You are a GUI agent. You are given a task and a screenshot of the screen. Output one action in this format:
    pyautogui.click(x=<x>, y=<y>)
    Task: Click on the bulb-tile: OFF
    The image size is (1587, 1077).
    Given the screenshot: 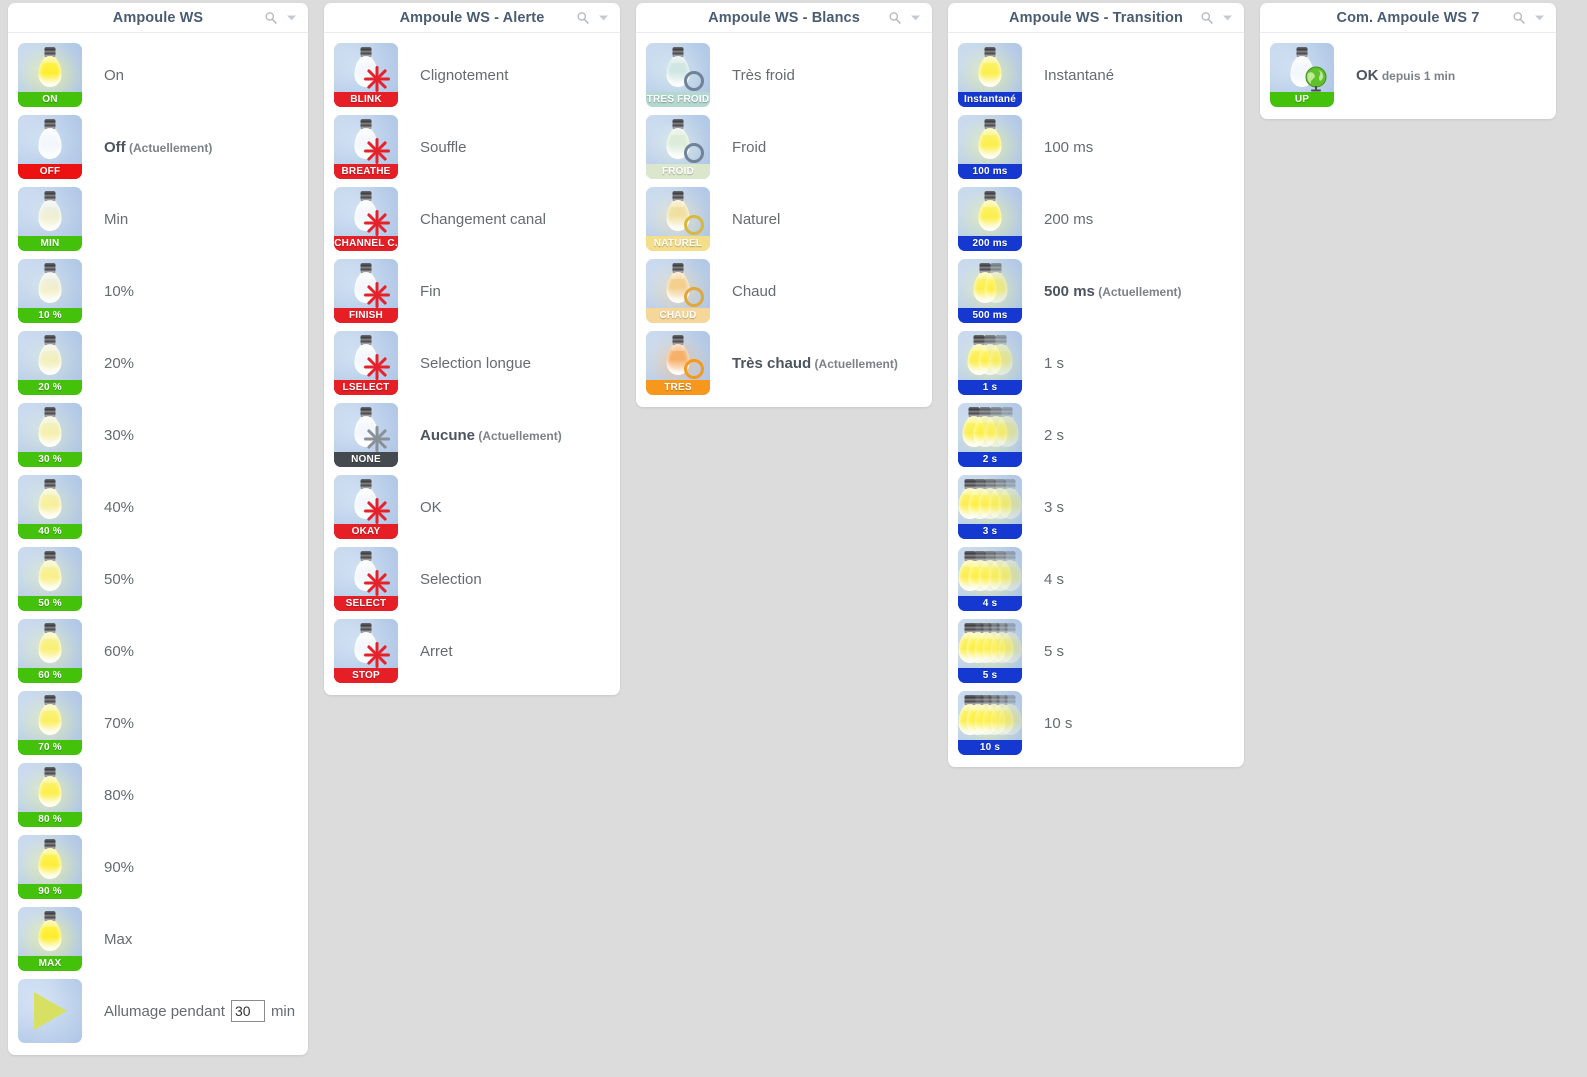 What is the action you would take?
    pyautogui.click(x=50, y=147)
    